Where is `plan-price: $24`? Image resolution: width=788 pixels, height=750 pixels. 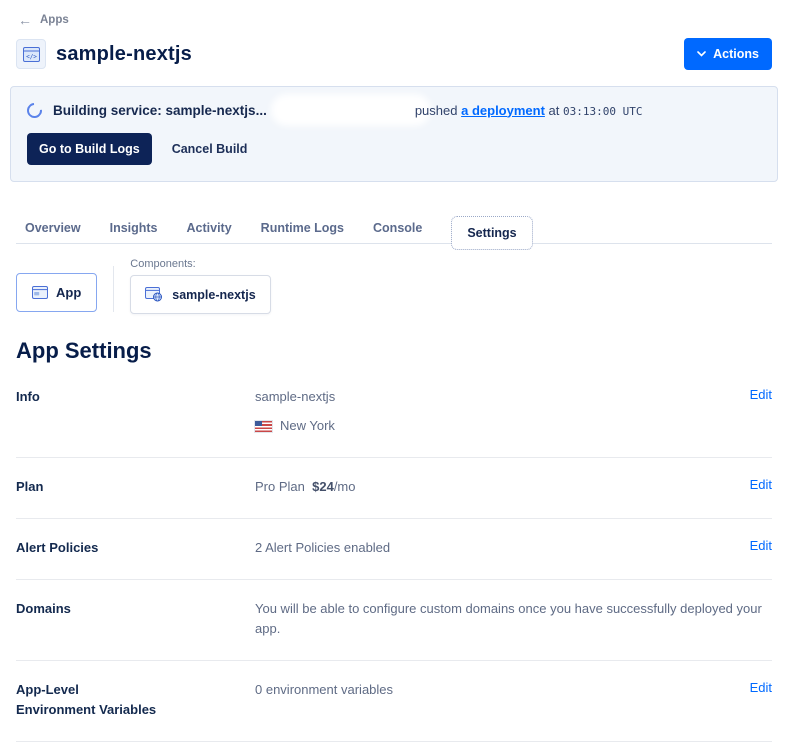 plan-price: $24 is located at coordinates (323, 486).